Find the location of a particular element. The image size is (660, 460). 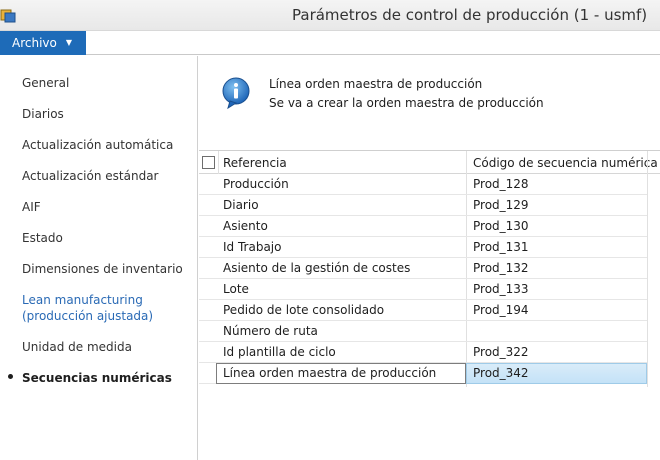

cell-sequence-code: Prod_129 is located at coordinates (501, 205).